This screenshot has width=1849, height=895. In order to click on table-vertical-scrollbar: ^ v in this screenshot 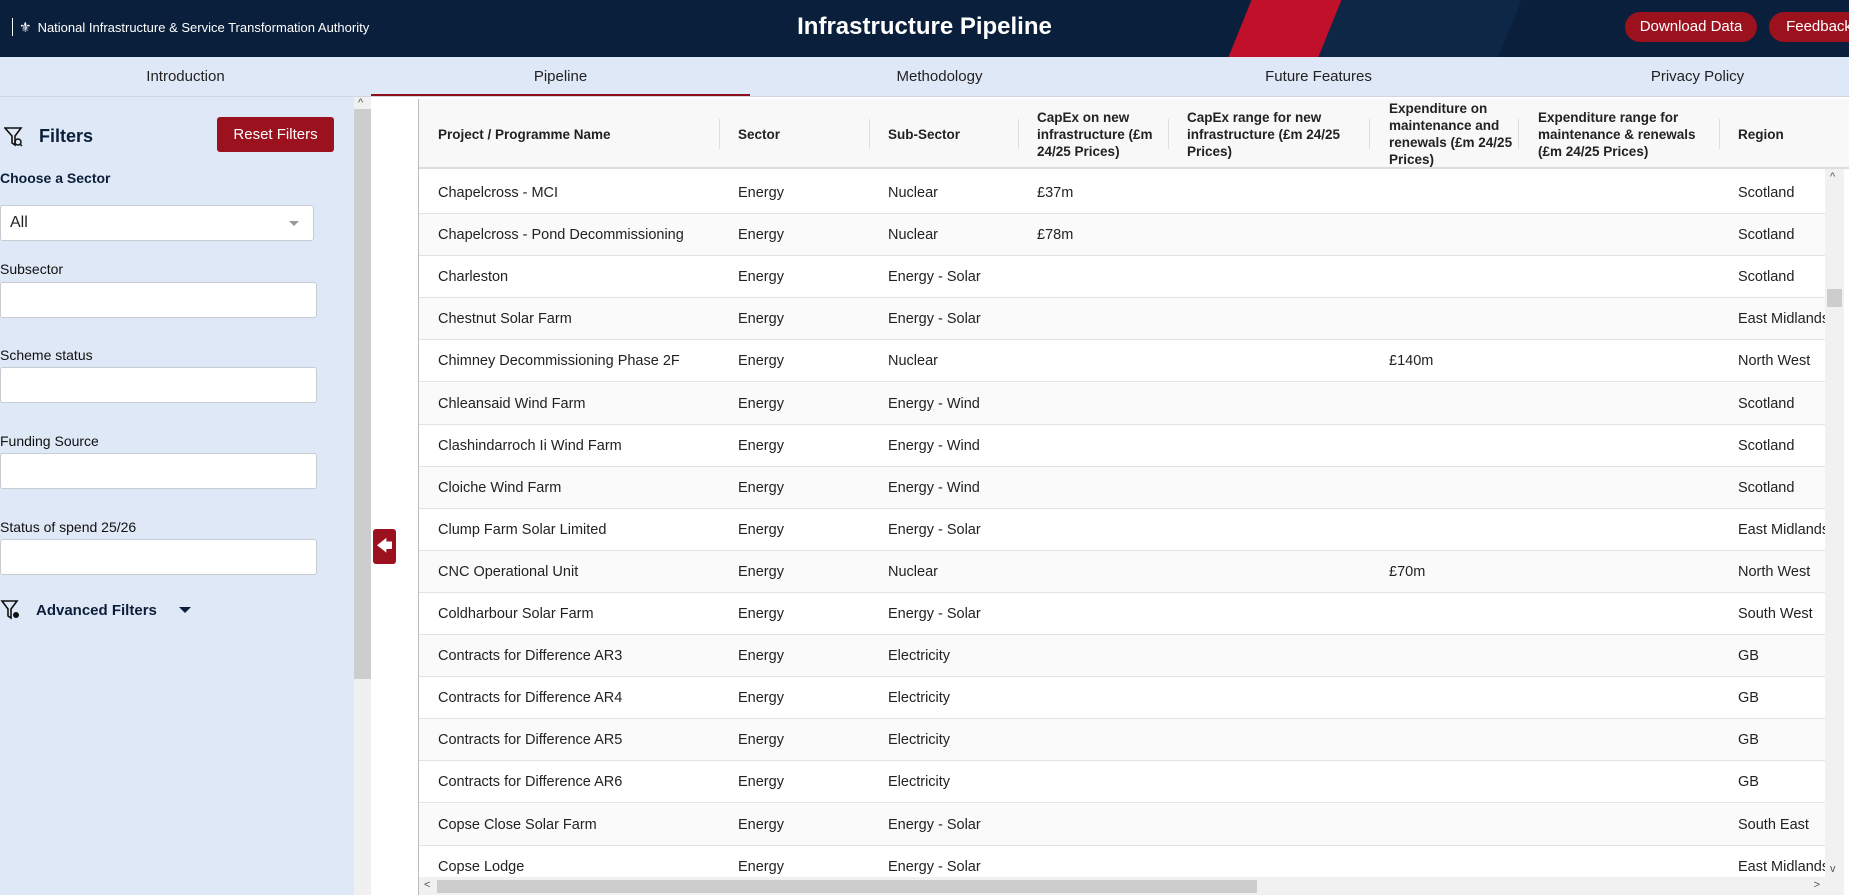, I will do `click(1834, 523)`.